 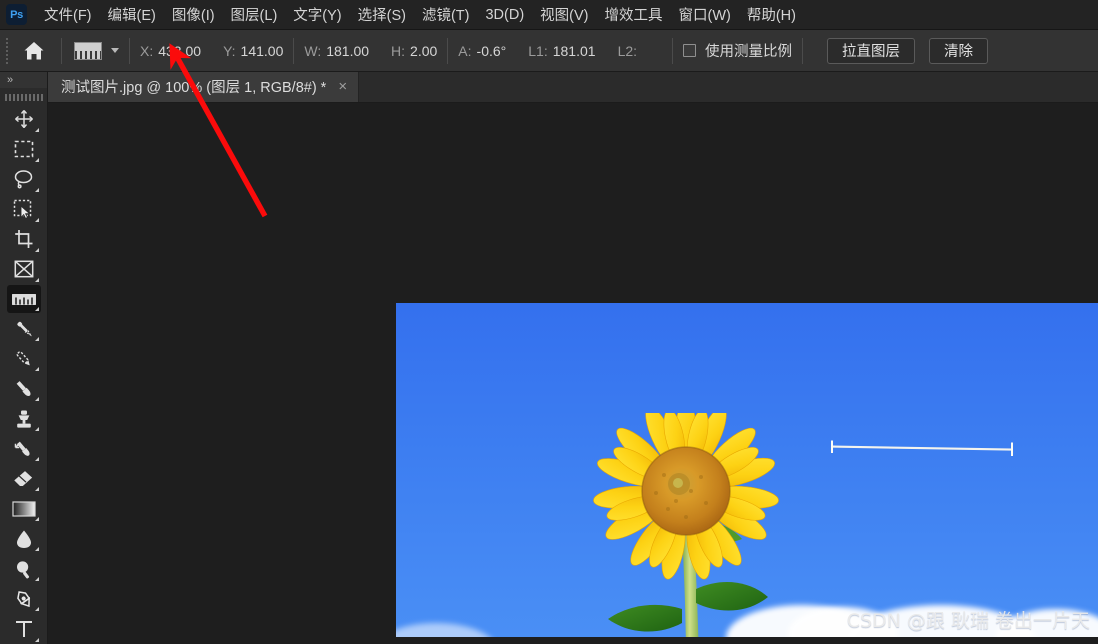 I want to click on measure-angle-group: A: -0.6° L1: 181.01 L2:, so click(x=550, y=51).